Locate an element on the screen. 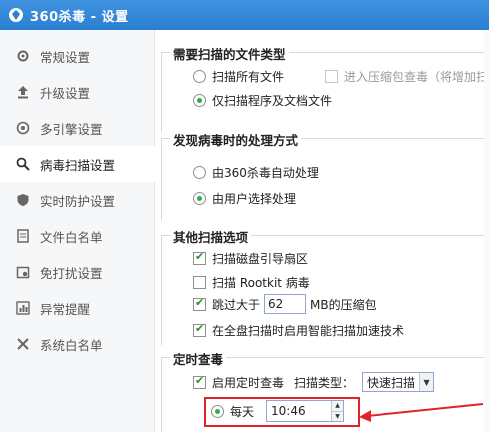 This screenshot has width=489, height=432. group-title: 发现病毒时的处理方式 is located at coordinates (236, 139).